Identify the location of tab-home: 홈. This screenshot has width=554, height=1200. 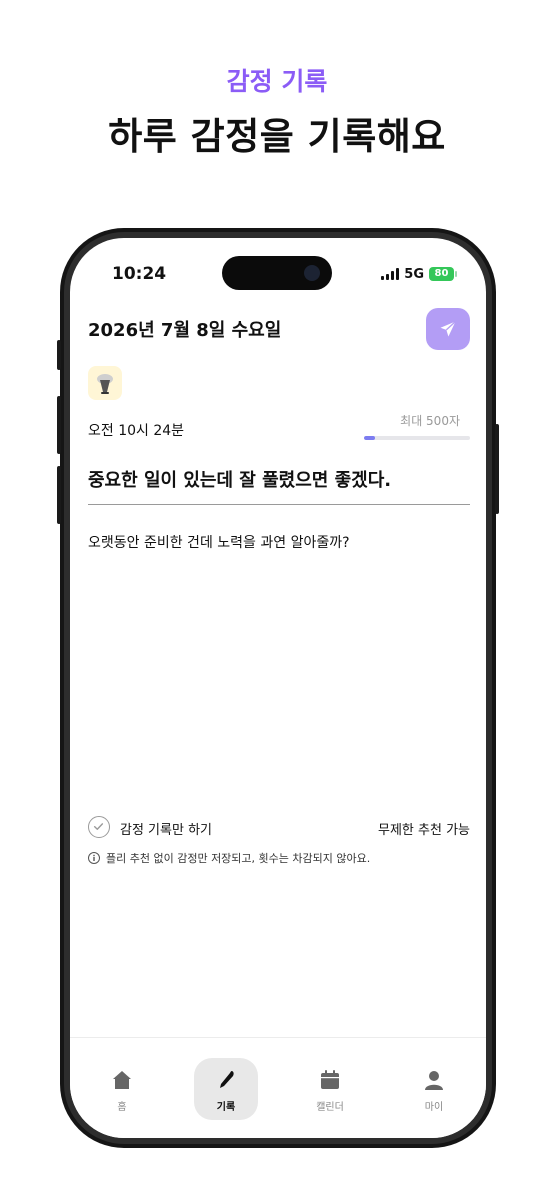
(122, 1089).